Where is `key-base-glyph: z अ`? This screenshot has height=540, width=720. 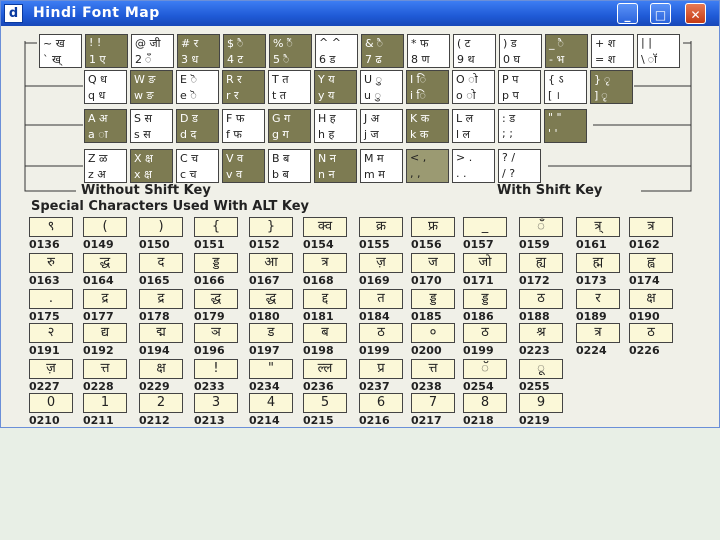
key-base-glyph: z अ is located at coordinates (97, 174).